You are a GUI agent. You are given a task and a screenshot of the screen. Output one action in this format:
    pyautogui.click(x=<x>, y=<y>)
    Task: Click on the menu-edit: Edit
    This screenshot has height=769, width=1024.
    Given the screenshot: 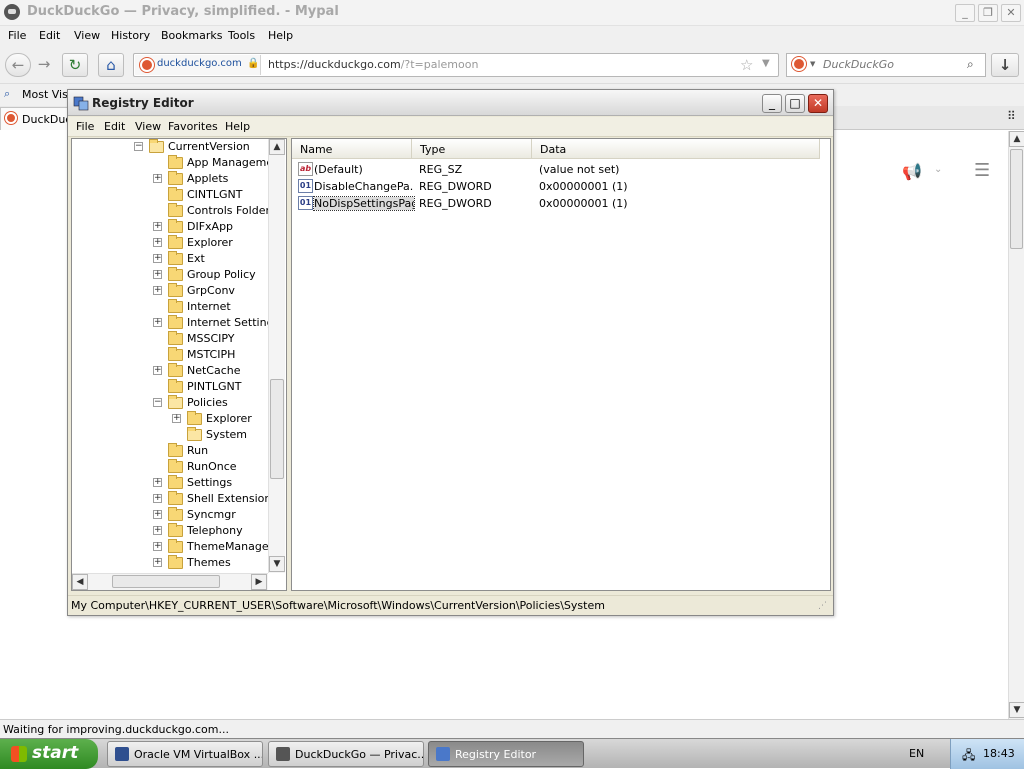 What is the action you would take?
    pyautogui.click(x=49, y=35)
    